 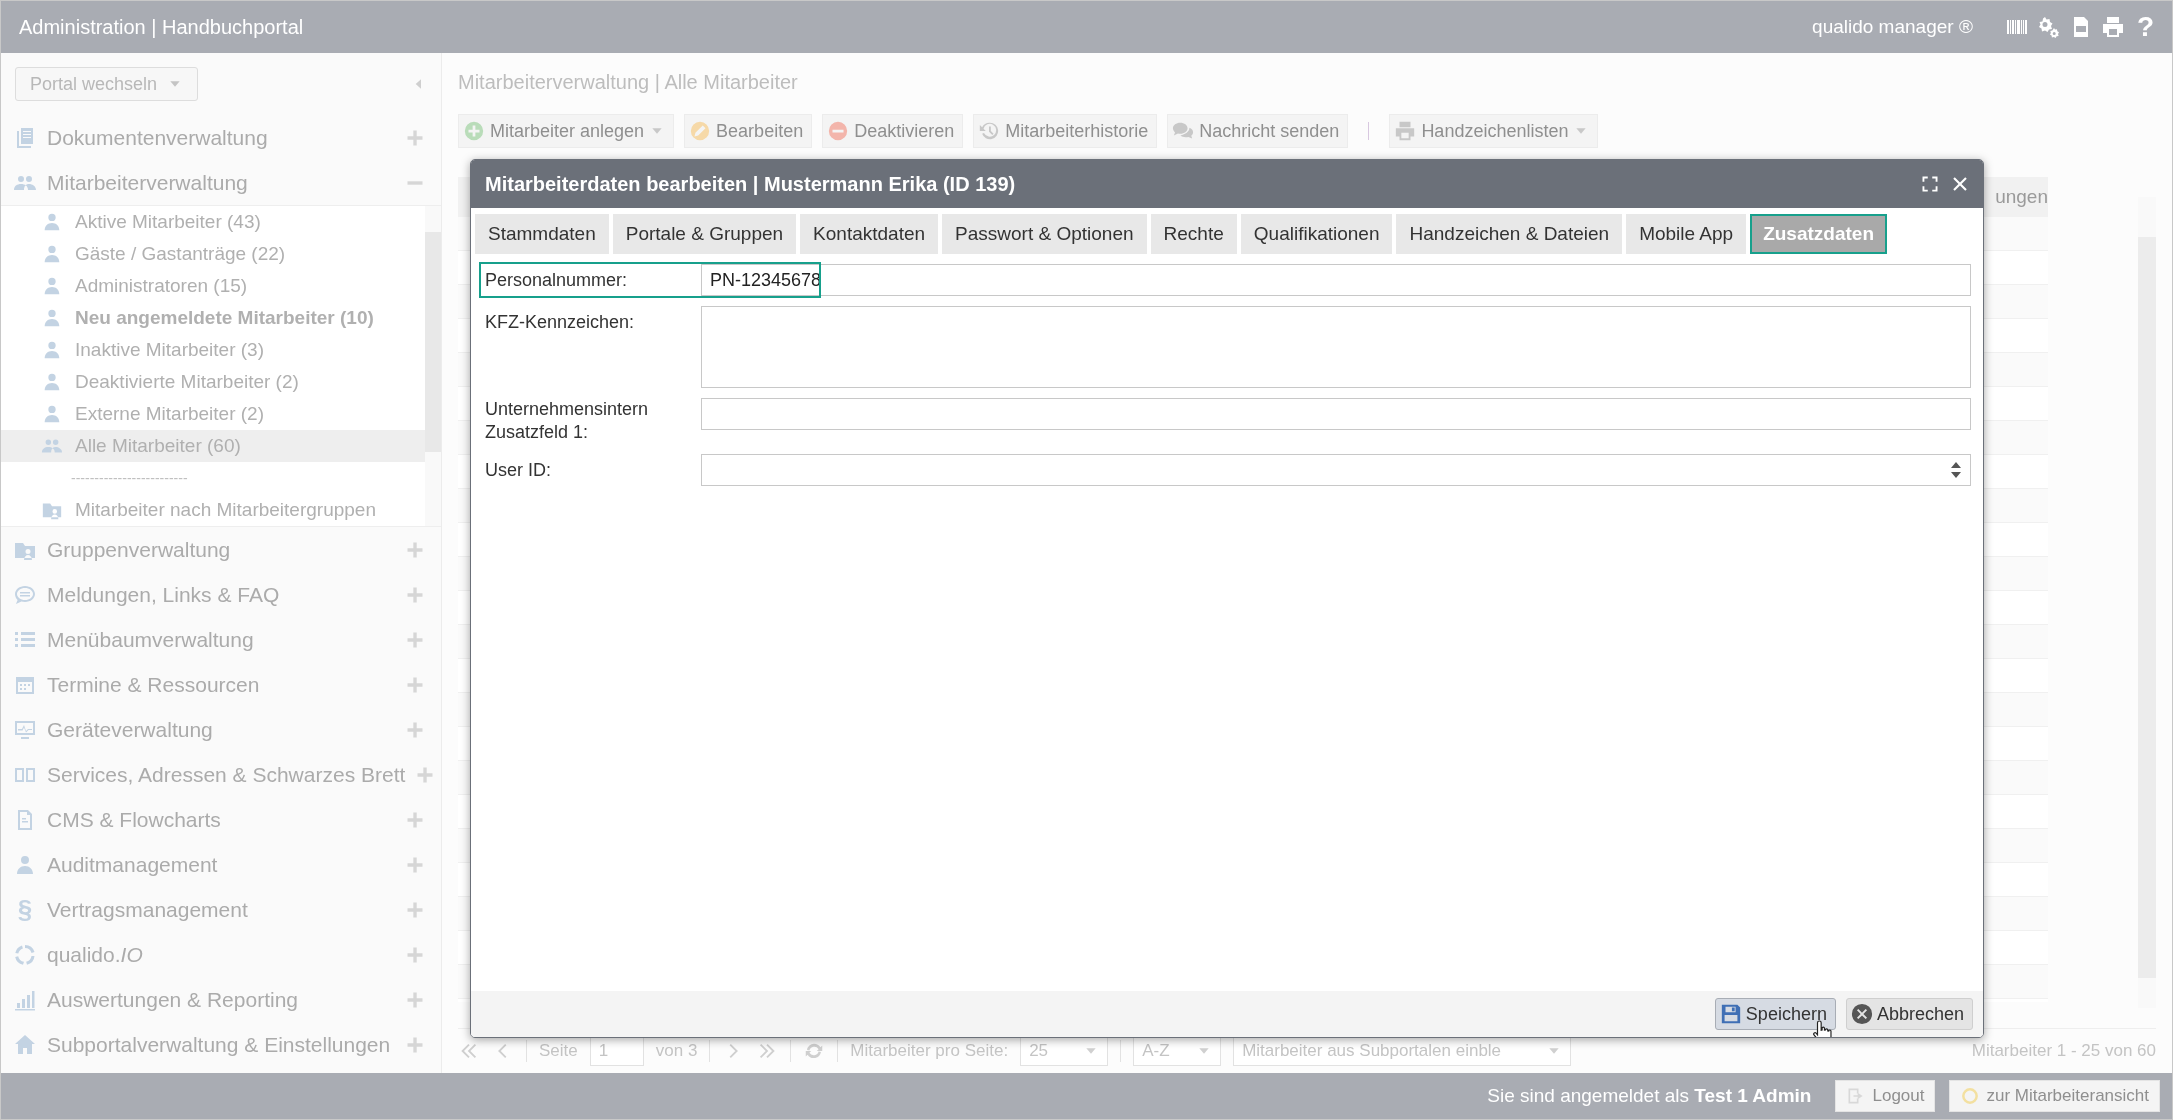 I want to click on sidebar-item: Administratoren (15), so click(x=213, y=286).